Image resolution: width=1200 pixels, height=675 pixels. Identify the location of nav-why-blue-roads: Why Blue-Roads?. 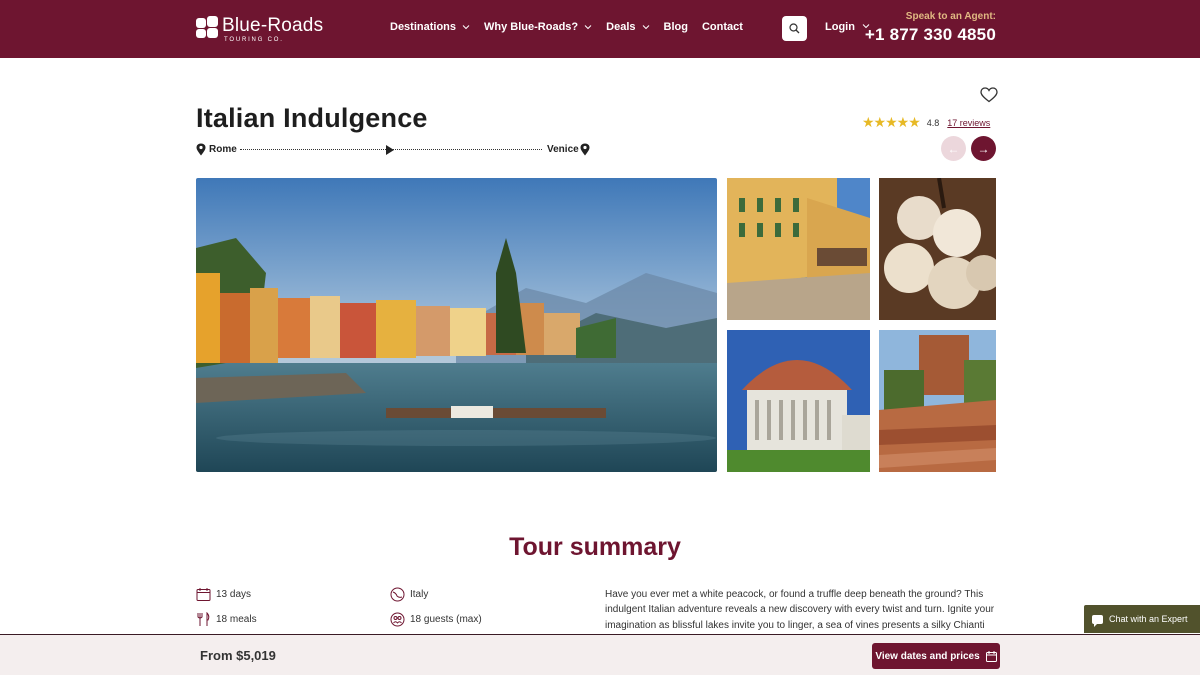
(538, 27).